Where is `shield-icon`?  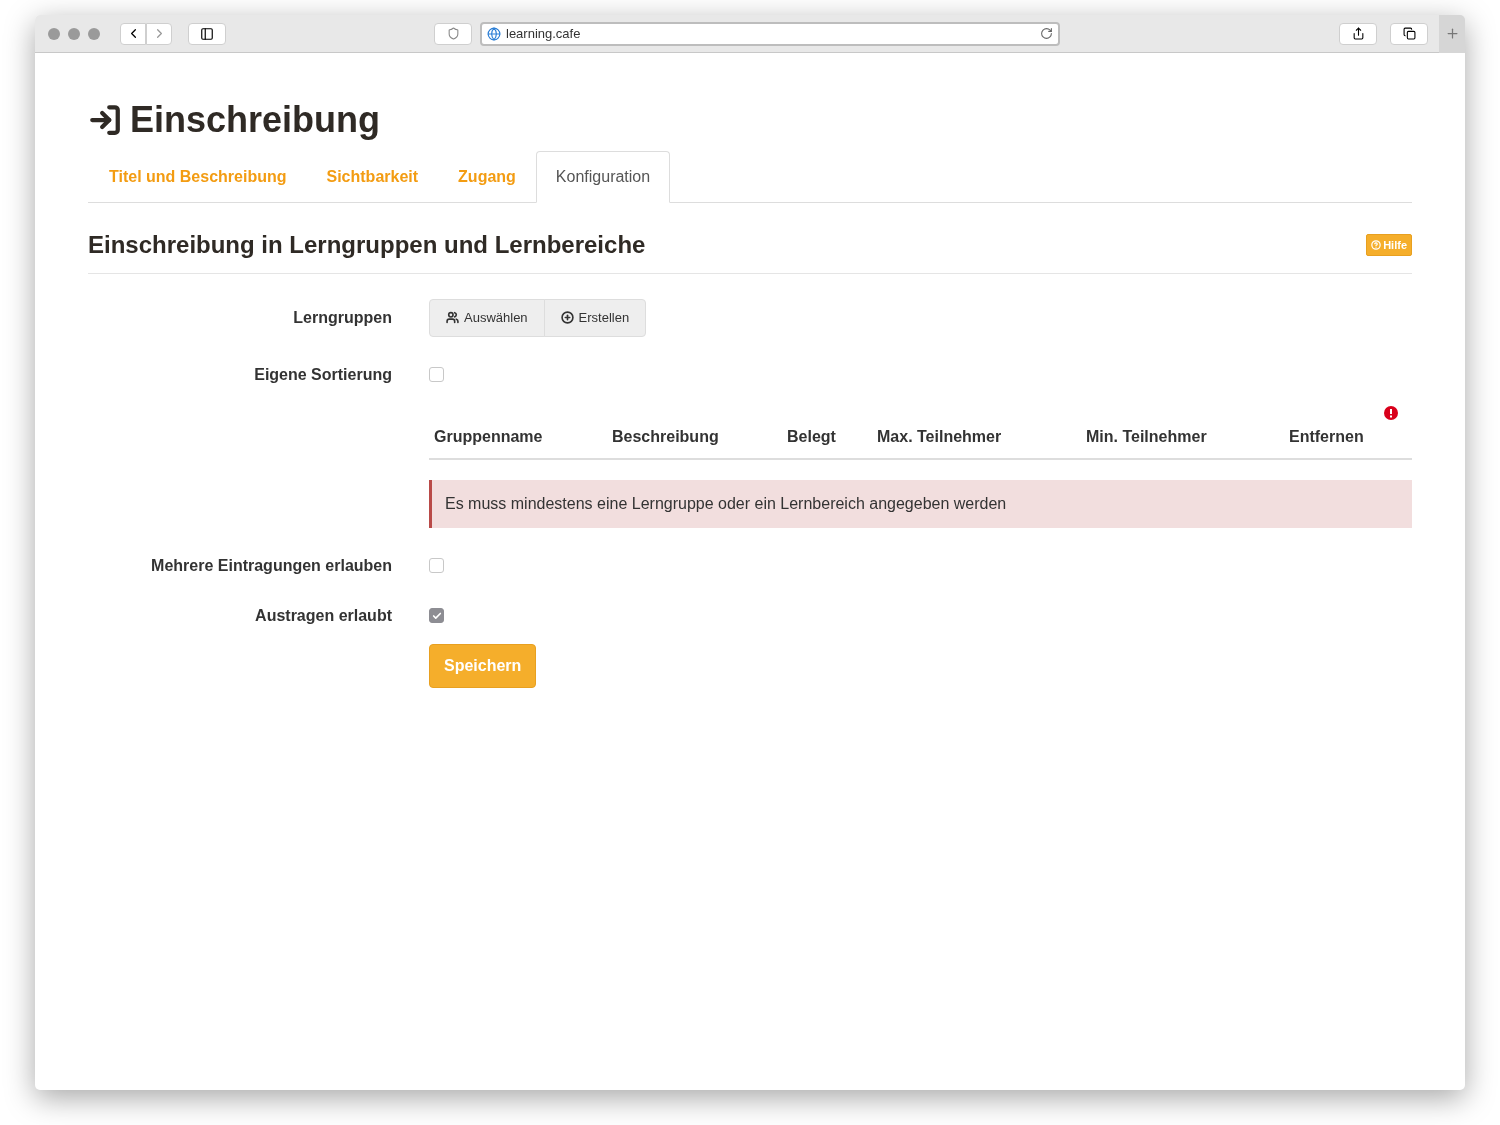
shield-icon is located at coordinates (453, 33).